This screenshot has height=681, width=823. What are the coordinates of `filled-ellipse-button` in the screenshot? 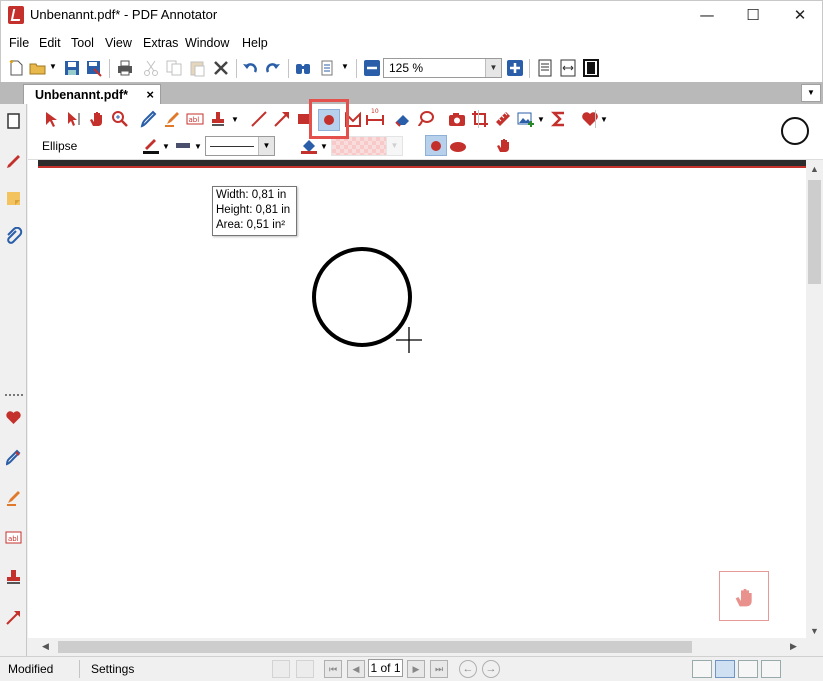 It's located at (436, 145).